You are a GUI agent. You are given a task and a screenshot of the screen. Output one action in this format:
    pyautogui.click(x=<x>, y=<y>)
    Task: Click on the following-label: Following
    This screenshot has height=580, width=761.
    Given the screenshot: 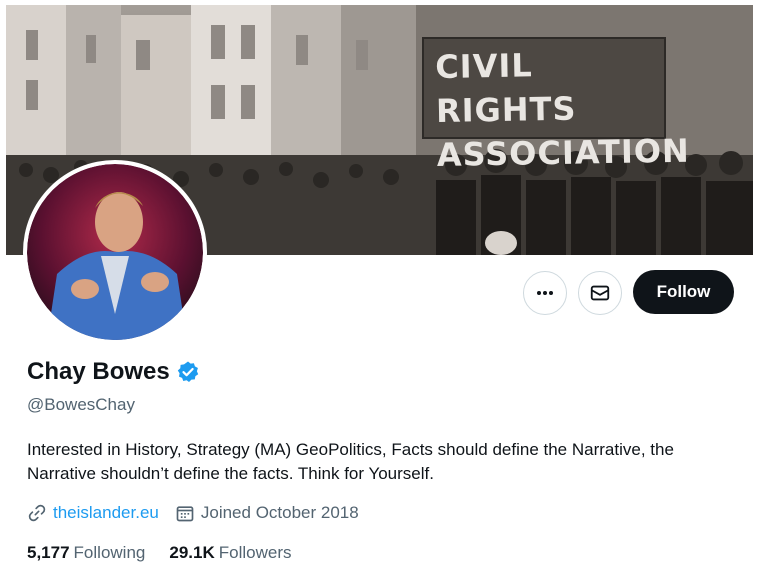 What is the action you would take?
    pyautogui.click(x=109, y=552)
    